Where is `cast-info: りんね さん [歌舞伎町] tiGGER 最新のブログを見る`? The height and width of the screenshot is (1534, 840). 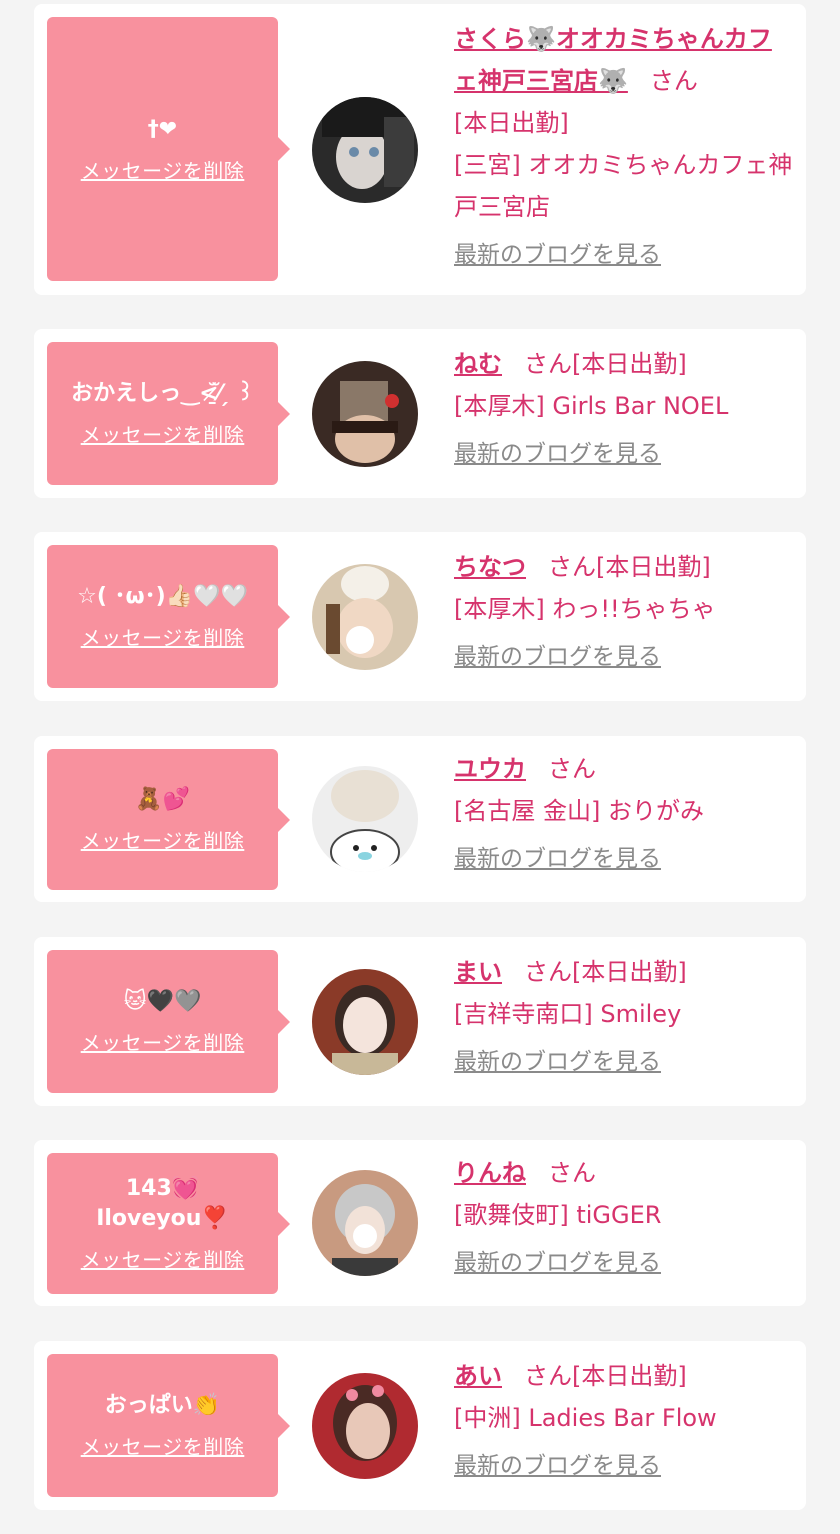 cast-info: りんね さん [歌舞伎町] tiGGER 最新のブログを見る is located at coordinates (624, 1218).